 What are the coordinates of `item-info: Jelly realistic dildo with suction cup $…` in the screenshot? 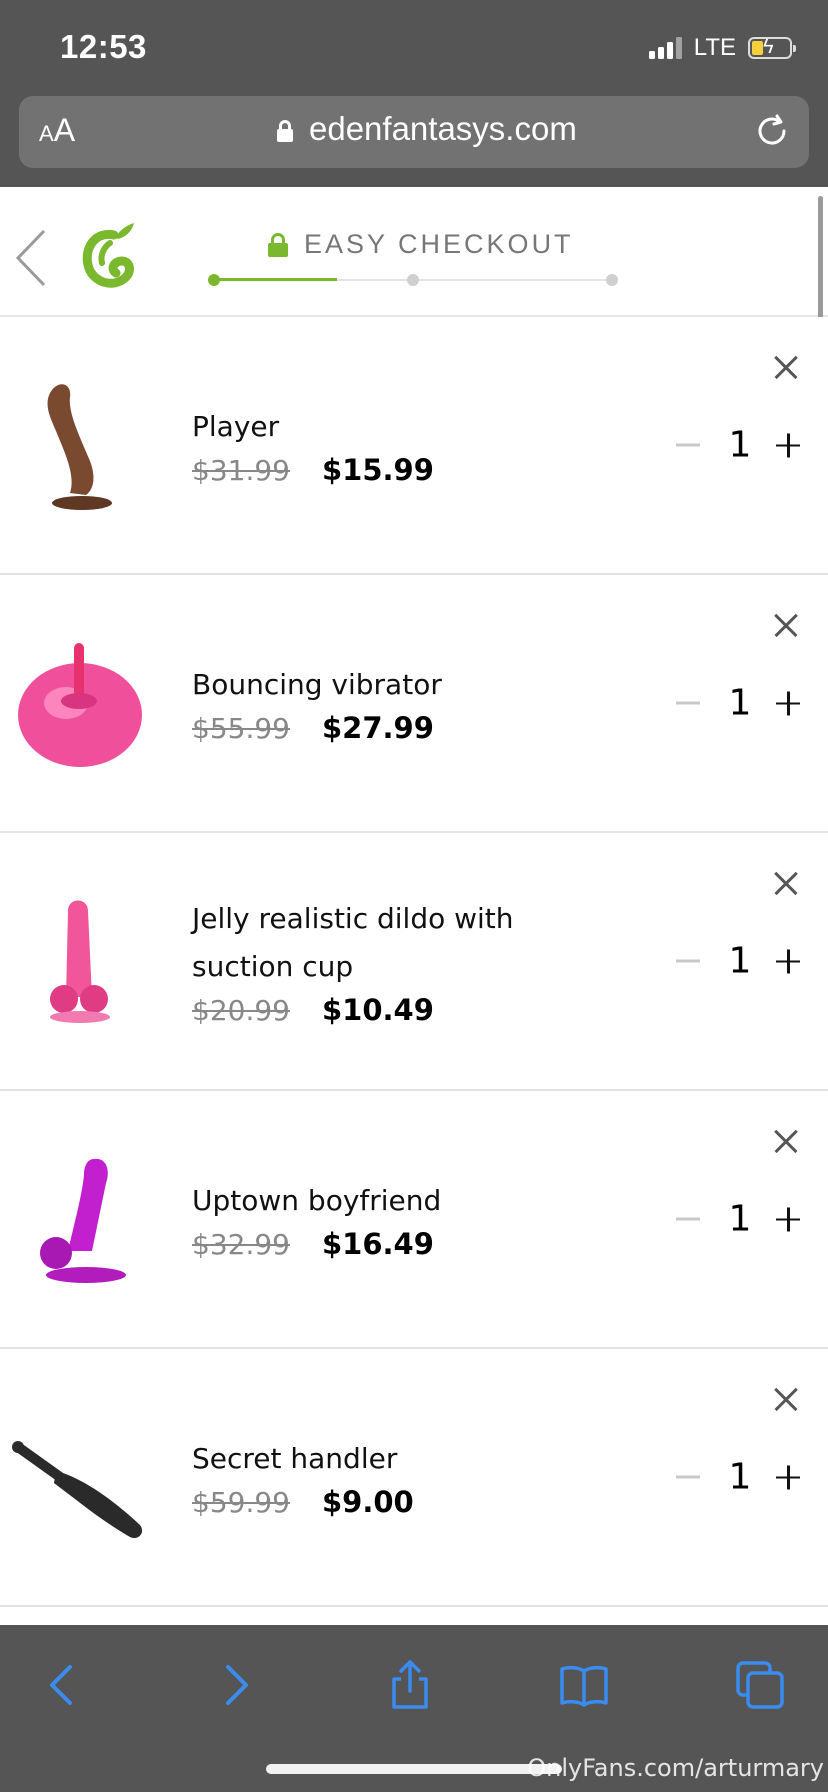 It's located at (402, 961).